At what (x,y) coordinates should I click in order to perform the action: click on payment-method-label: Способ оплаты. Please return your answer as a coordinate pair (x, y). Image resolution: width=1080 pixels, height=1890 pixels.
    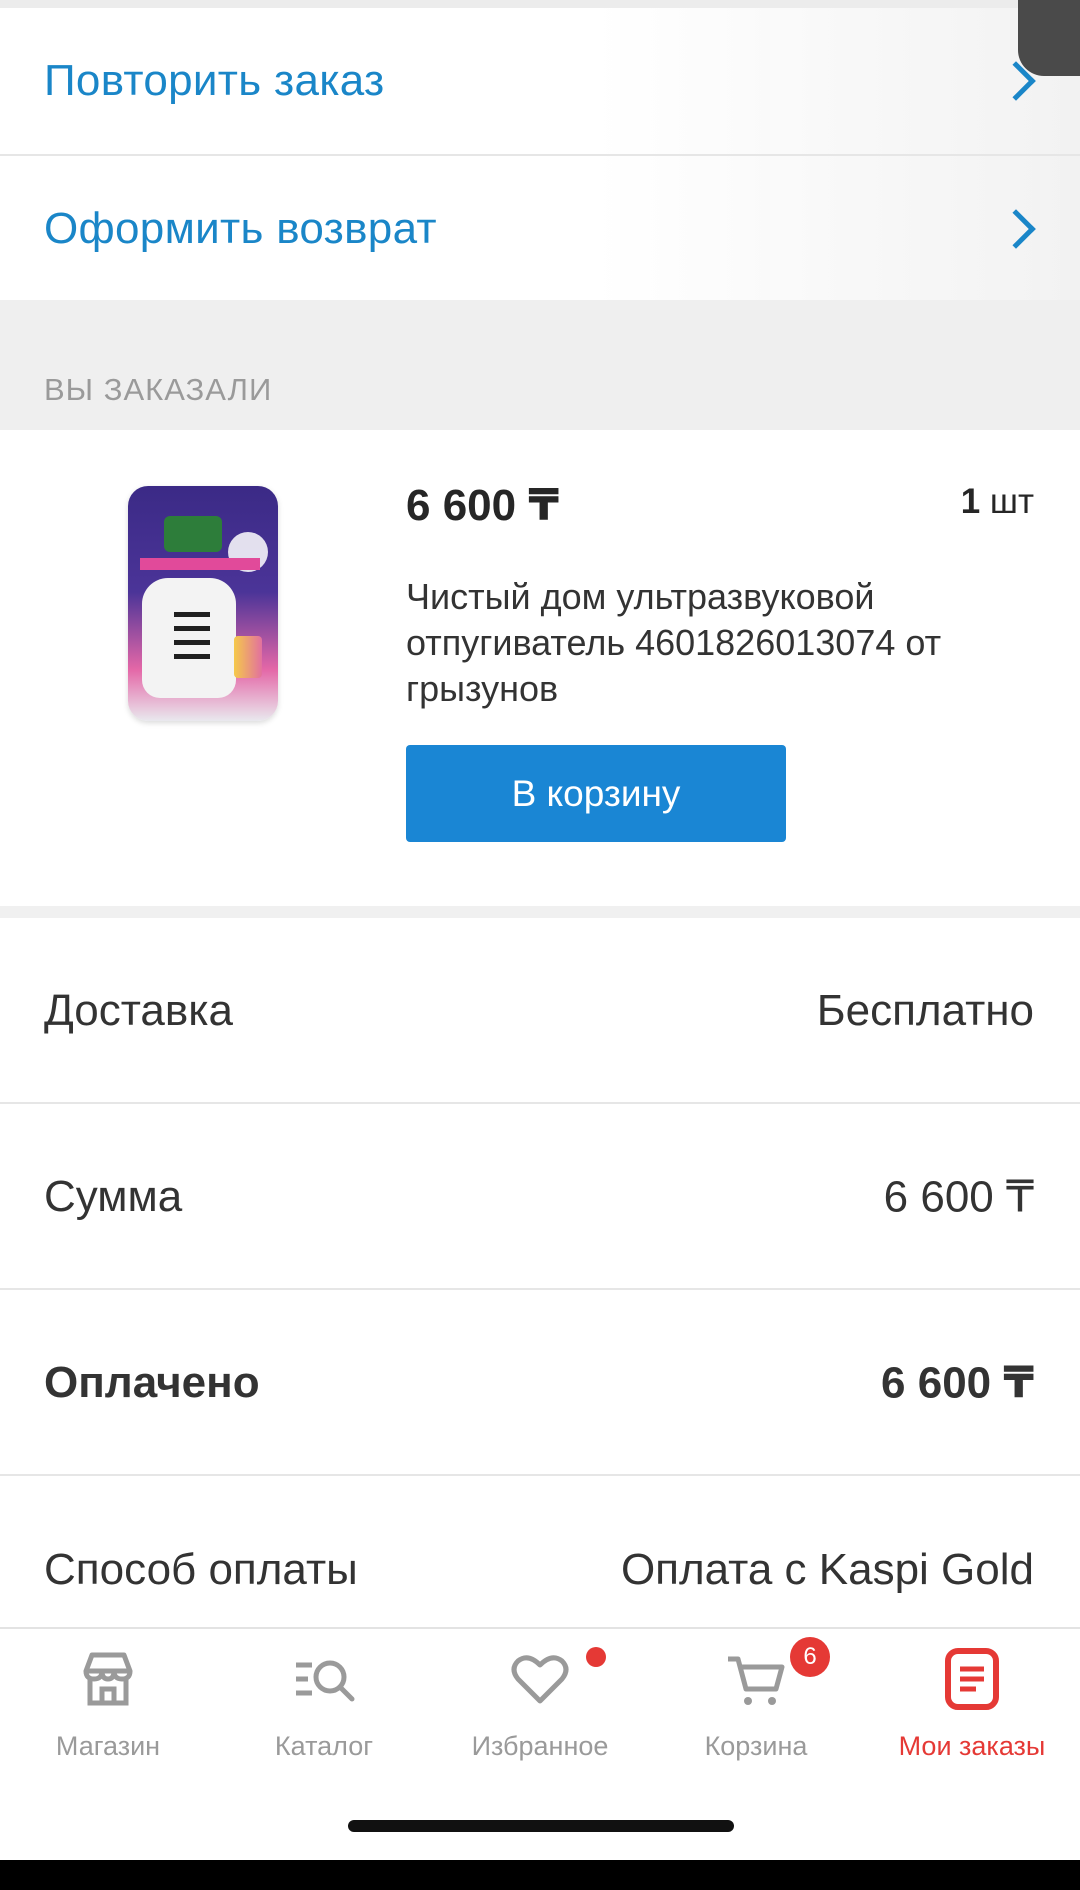
    Looking at the image, I should click on (201, 1569).